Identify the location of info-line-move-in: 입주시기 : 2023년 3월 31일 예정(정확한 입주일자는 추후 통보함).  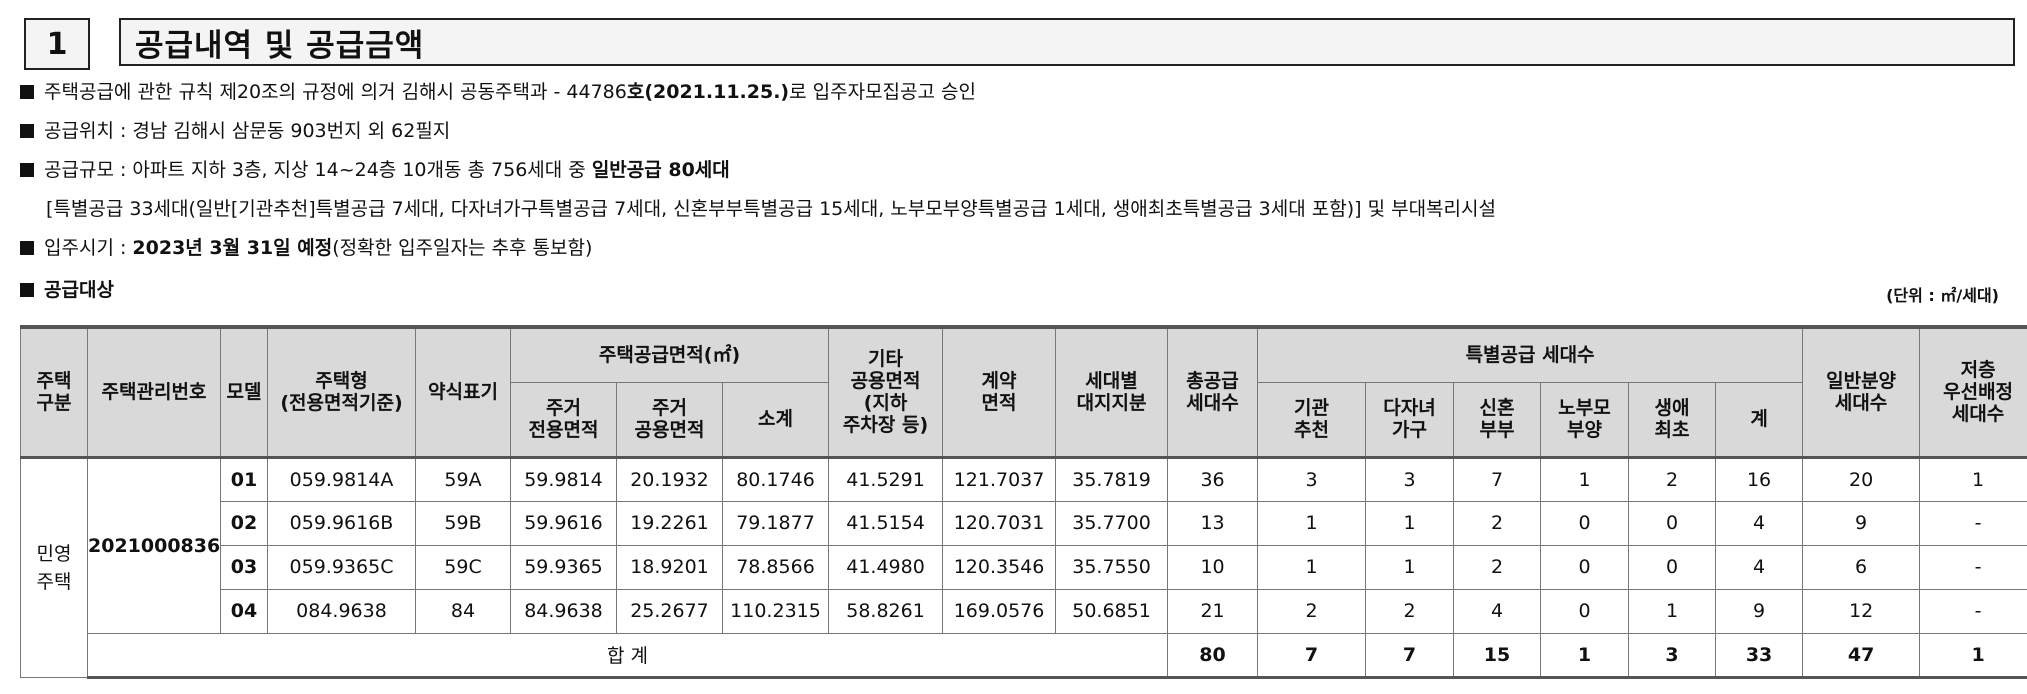
(306, 248).